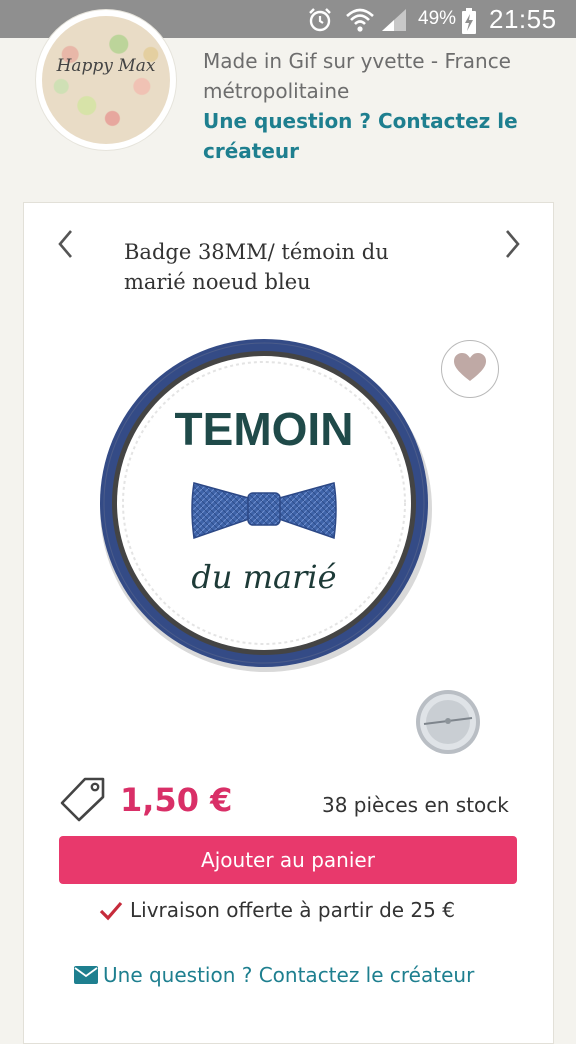  Describe the element at coordinates (83, 801) in the screenshot. I see `price-tag-icon` at that location.